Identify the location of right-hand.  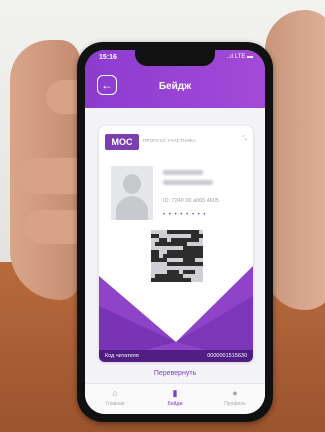
(295, 160).